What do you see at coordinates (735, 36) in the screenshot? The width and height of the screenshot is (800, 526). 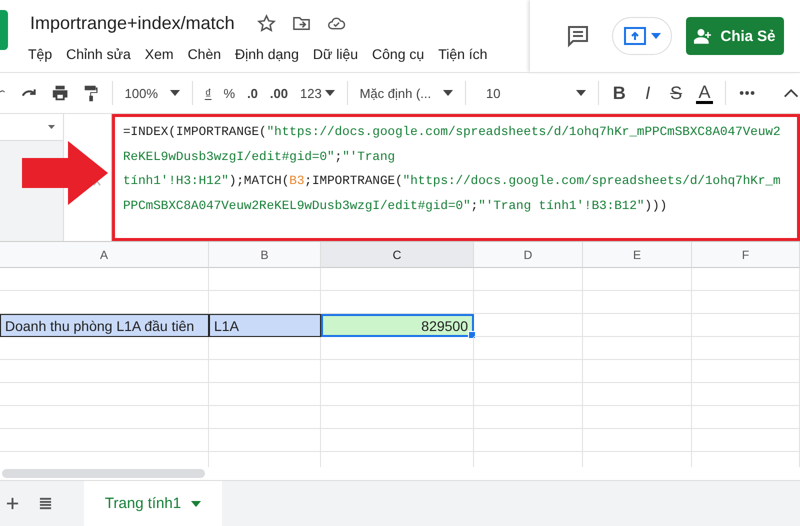 I see `share-button: Chia Sẻ` at bounding box center [735, 36].